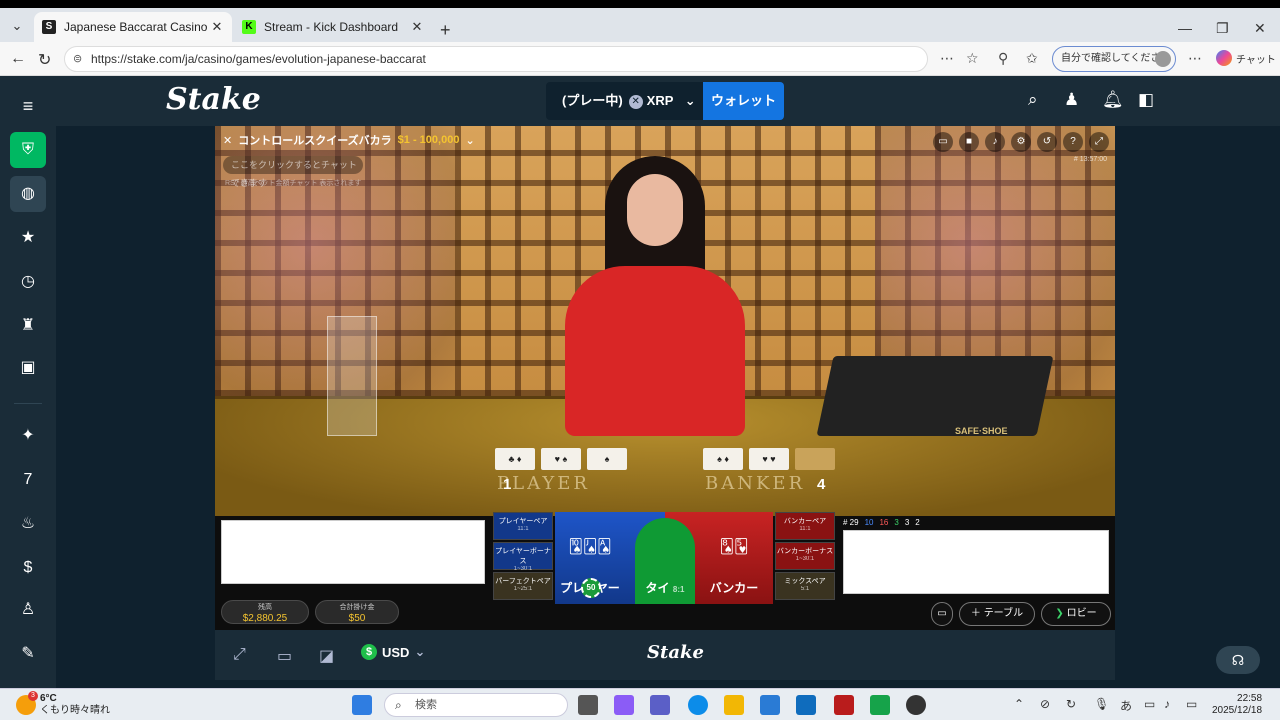 This screenshot has height=720, width=1280. I want to click on stats-chart-icon: ◪, so click(326, 656).